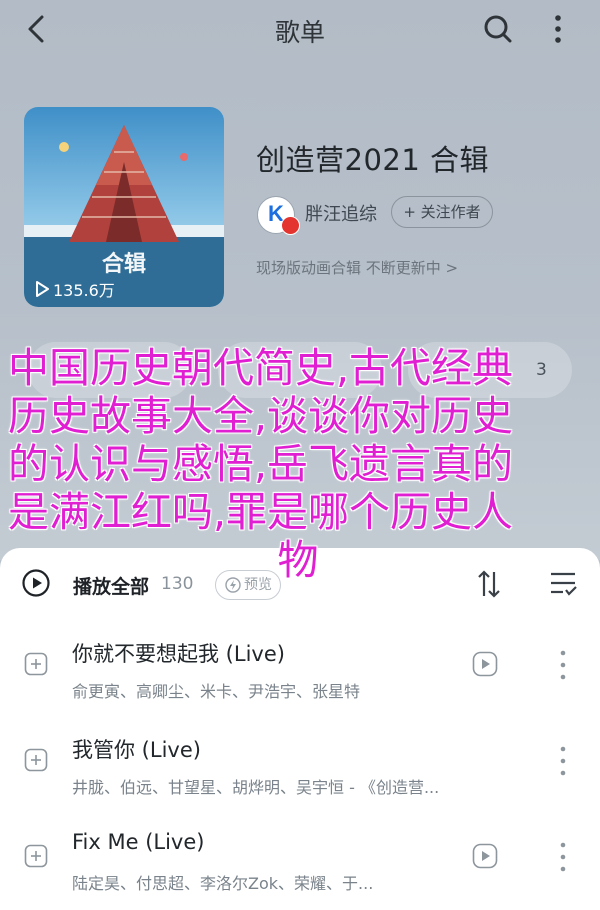 The height and width of the screenshot is (910, 600). What do you see at coordinates (290, 225) in the screenshot?
I see `verified-badge-icon` at bounding box center [290, 225].